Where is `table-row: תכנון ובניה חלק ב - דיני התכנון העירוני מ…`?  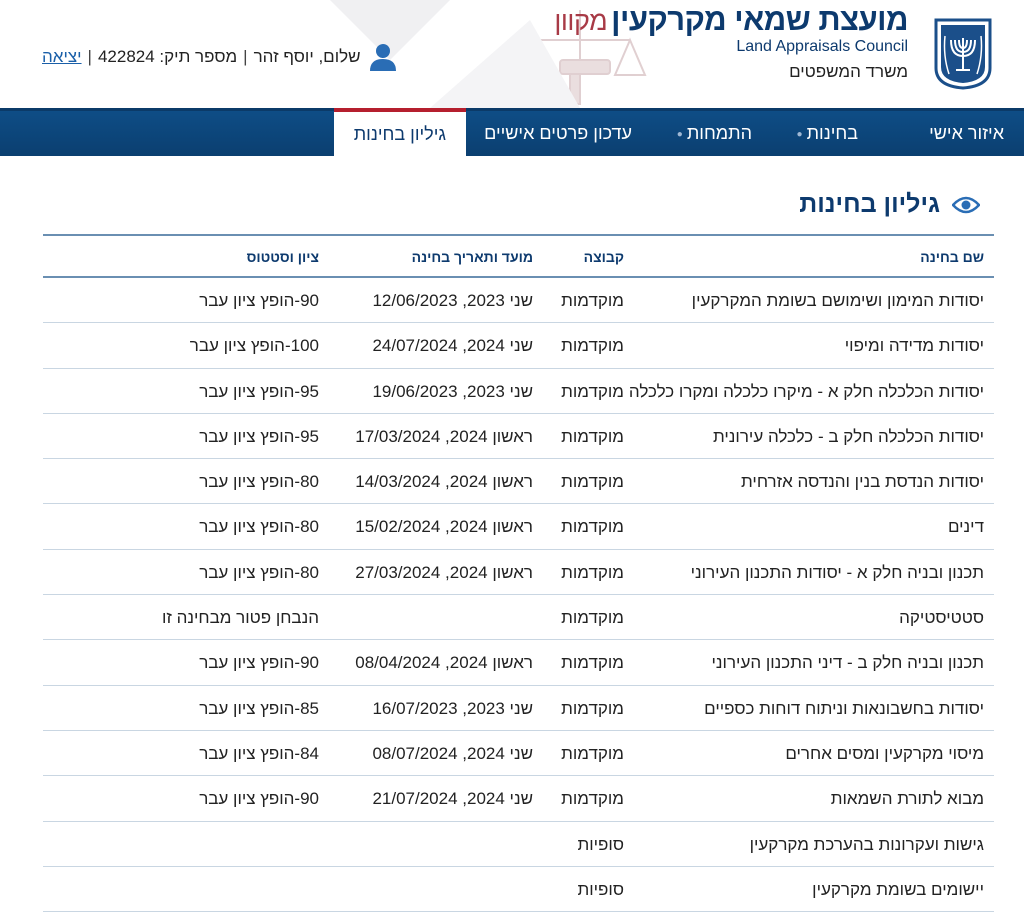 table-row: תכנון ובניה חלק ב - דיני התכנון העירוני מ… is located at coordinates (518, 663).